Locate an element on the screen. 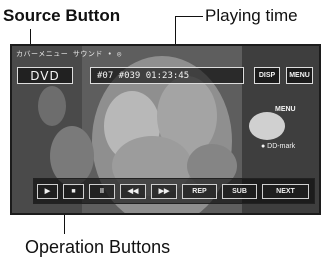  pause-button: II is located at coordinates (102, 191).